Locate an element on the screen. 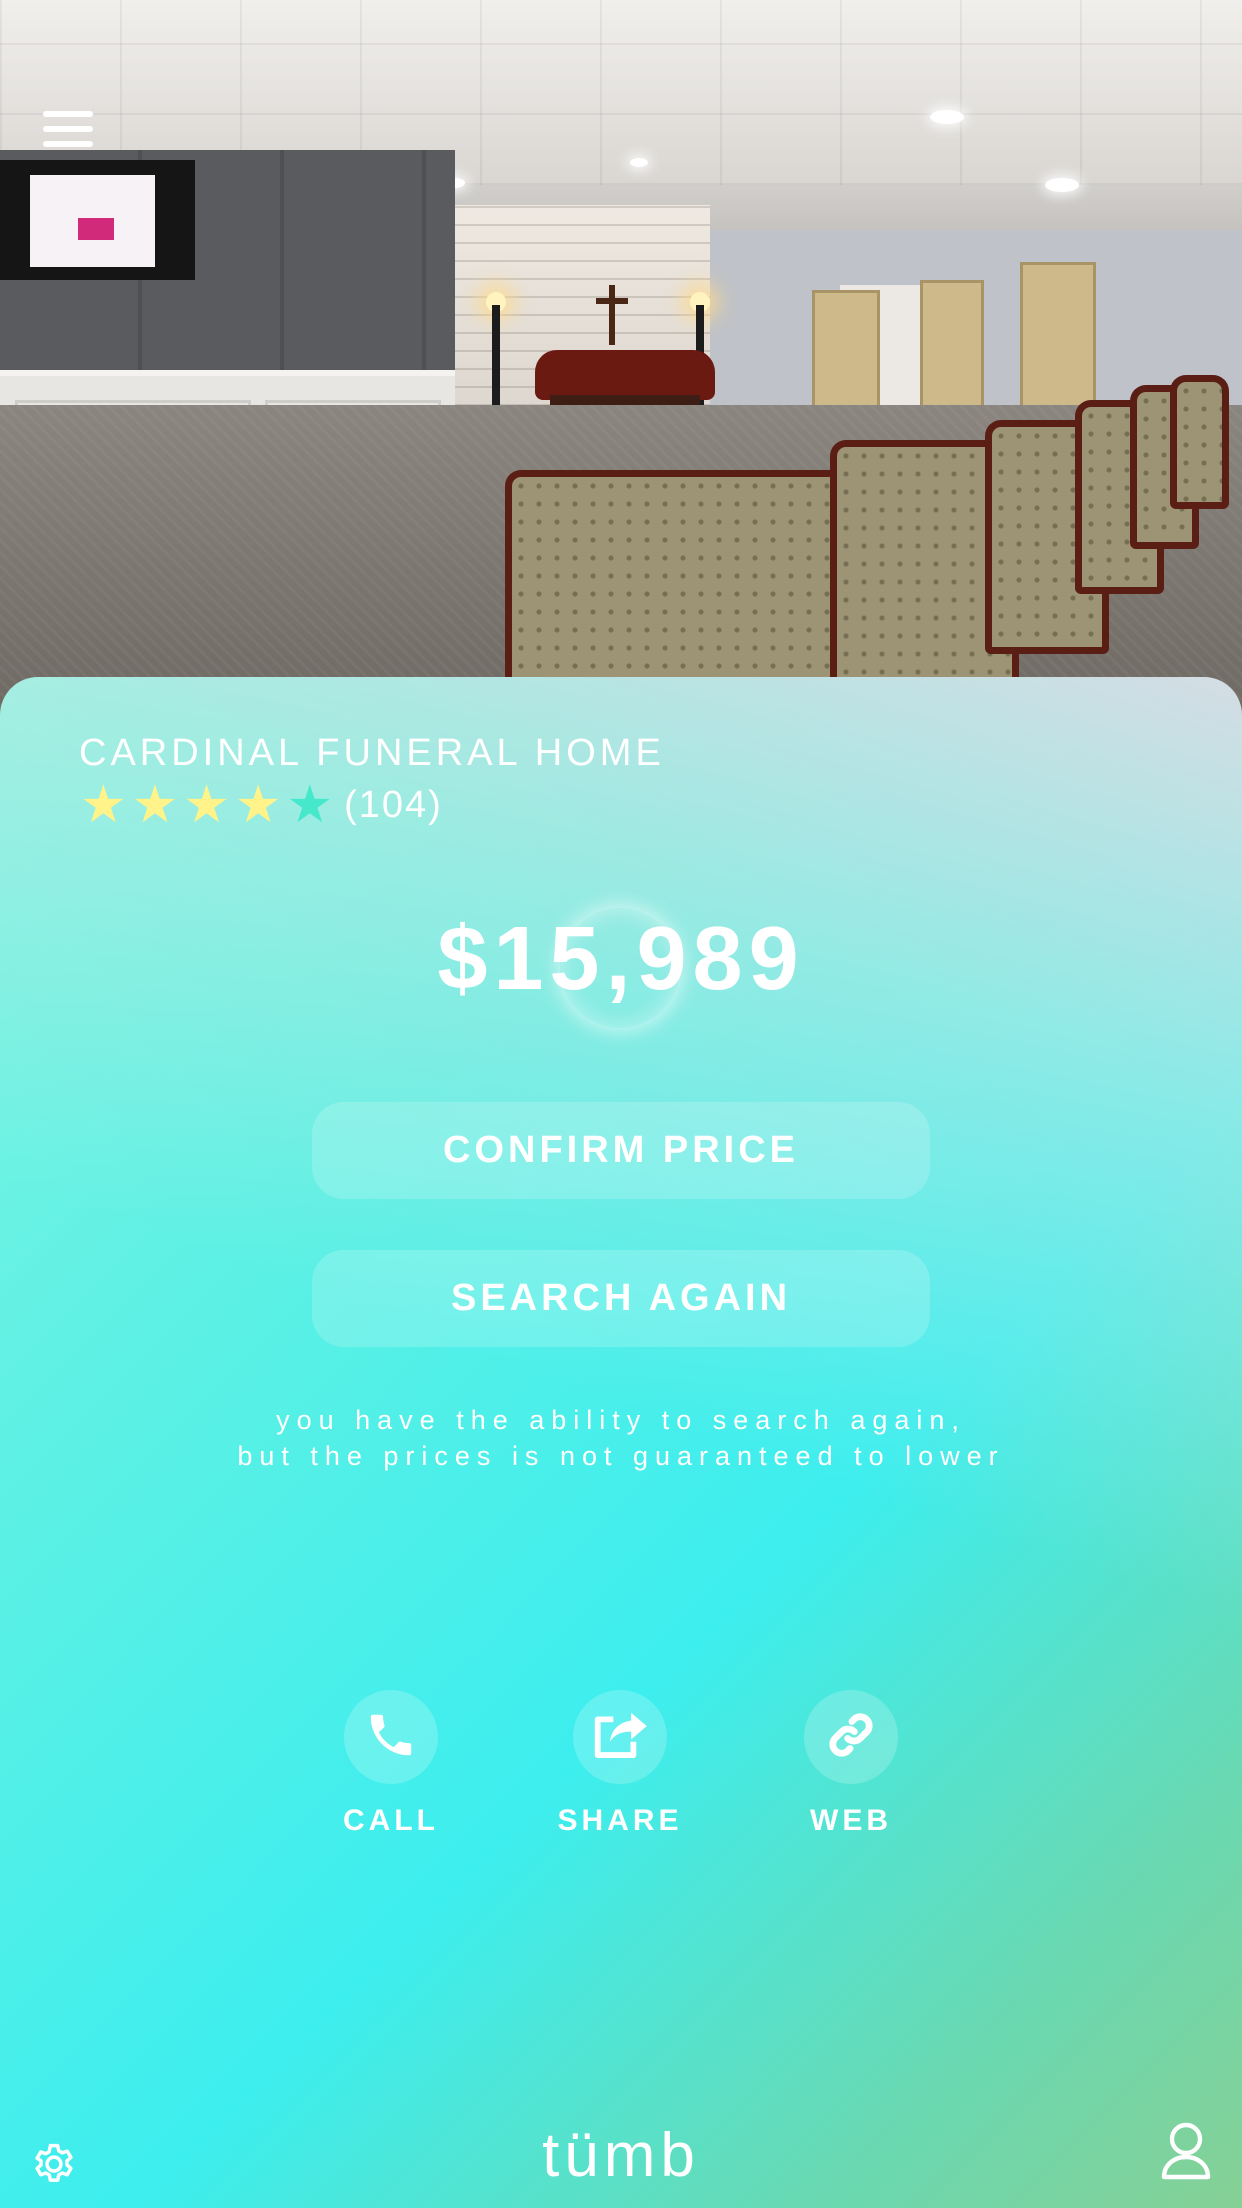  web-button: WEB is located at coordinates (851, 1764).